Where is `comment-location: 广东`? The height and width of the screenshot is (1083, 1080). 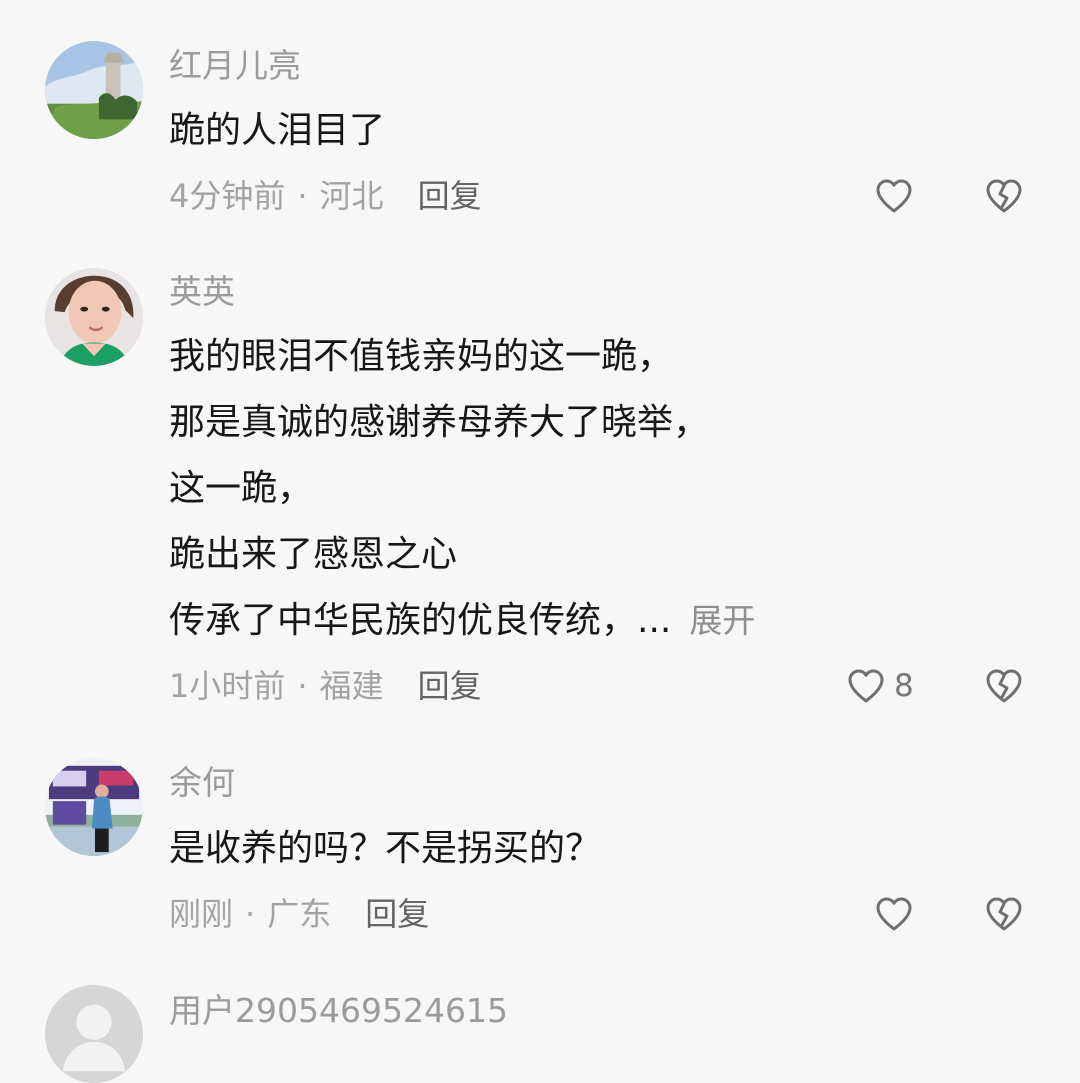 comment-location: 广东 is located at coordinates (299, 914).